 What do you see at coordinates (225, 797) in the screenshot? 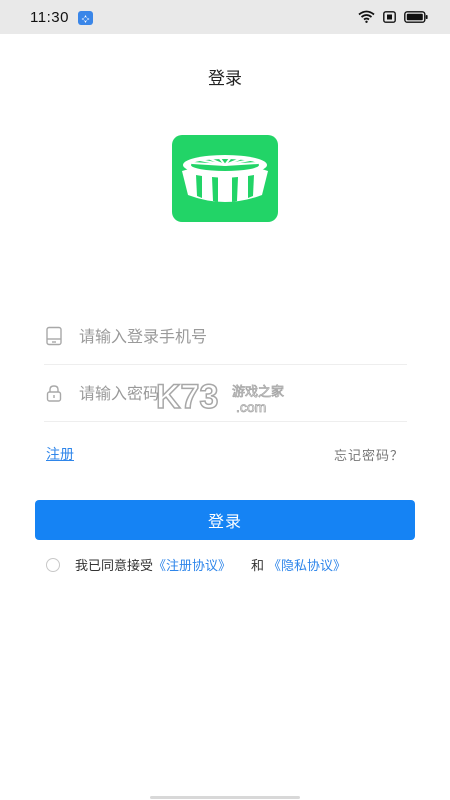
I see `home-indicator` at bounding box center [225, 797].